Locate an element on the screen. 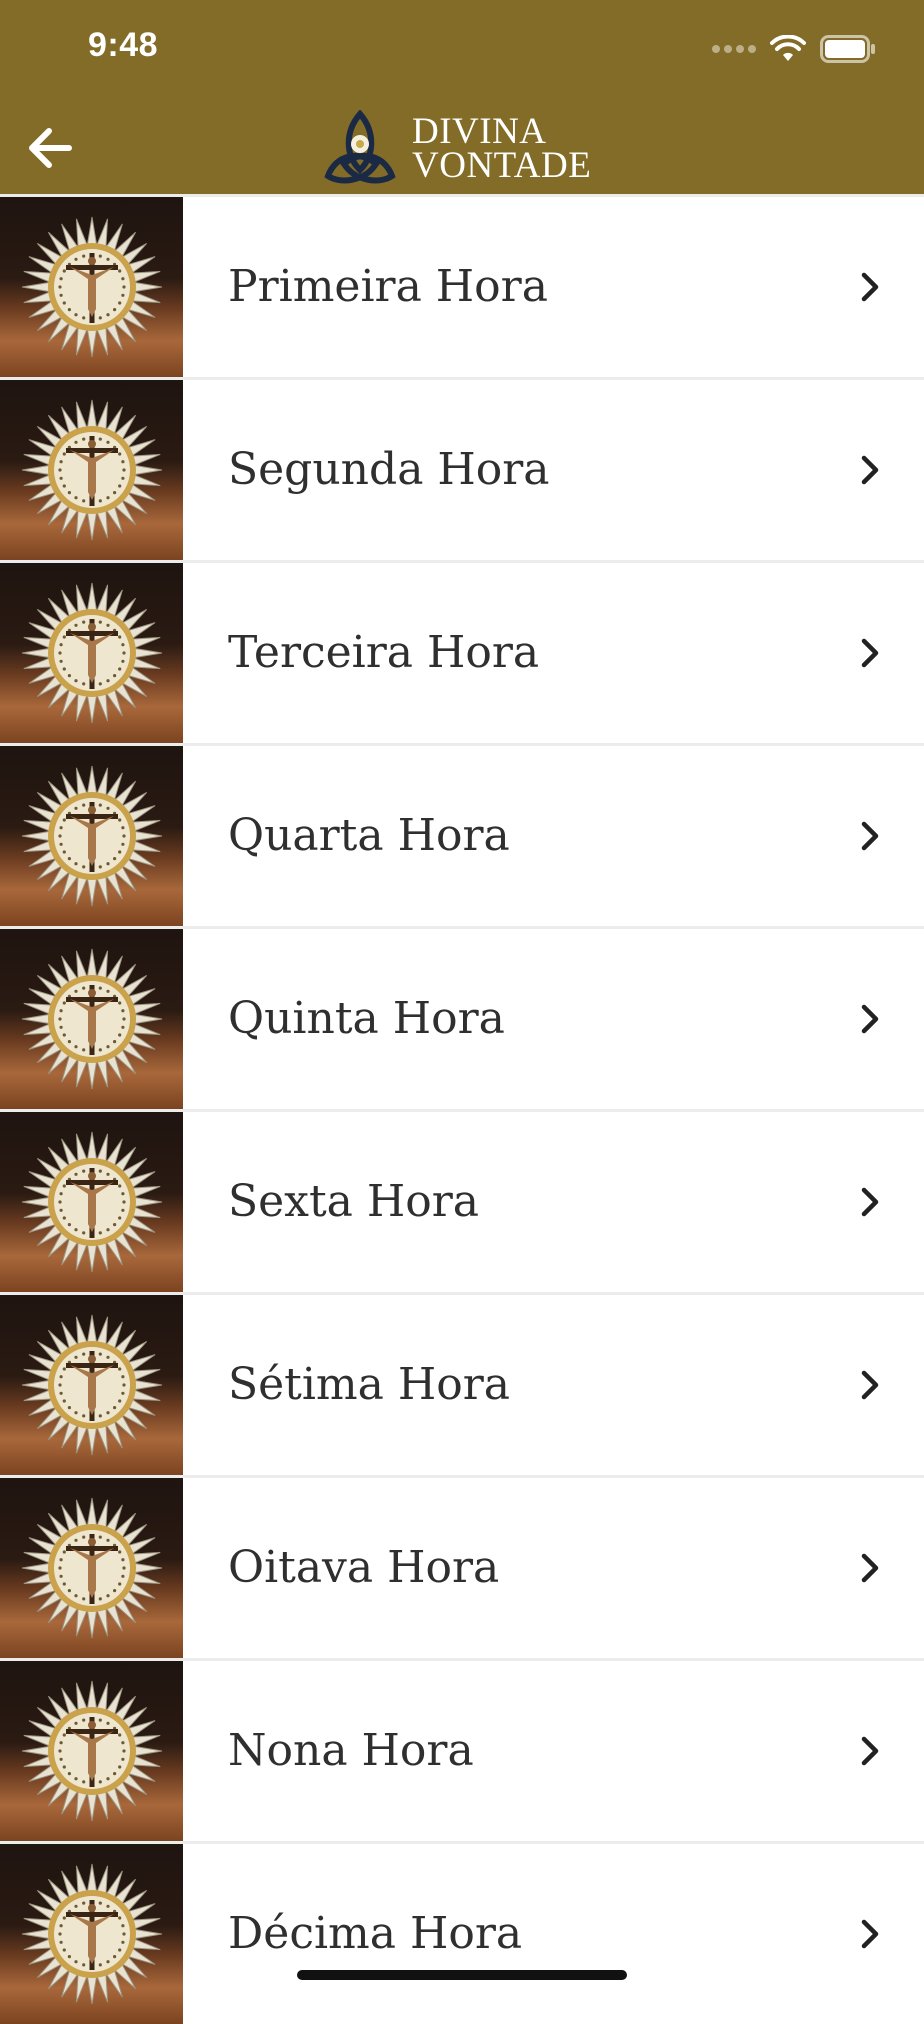  home-indicator is located at coordinates (462, 1975).